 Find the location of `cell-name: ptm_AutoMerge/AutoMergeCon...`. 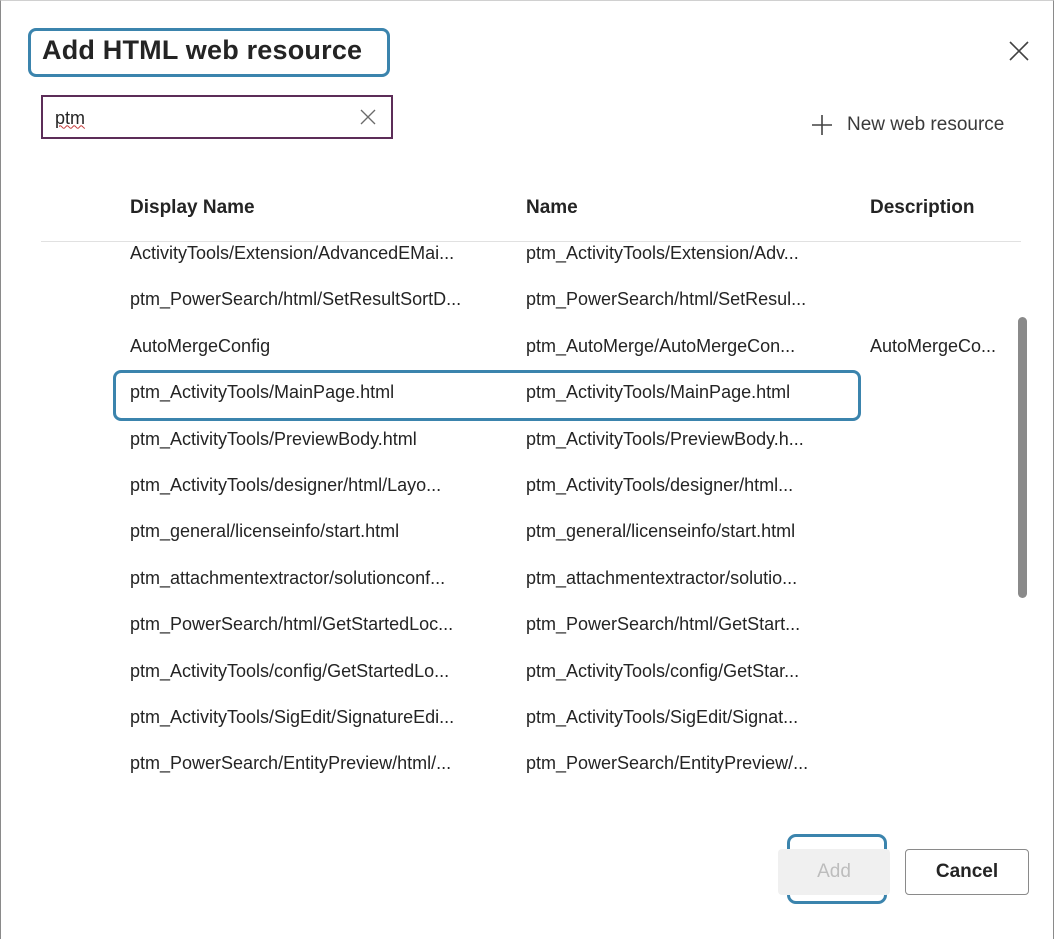

cell-name: ptm_AutoMerge/AutoMergeCon... is located at coordinates (661, 345).